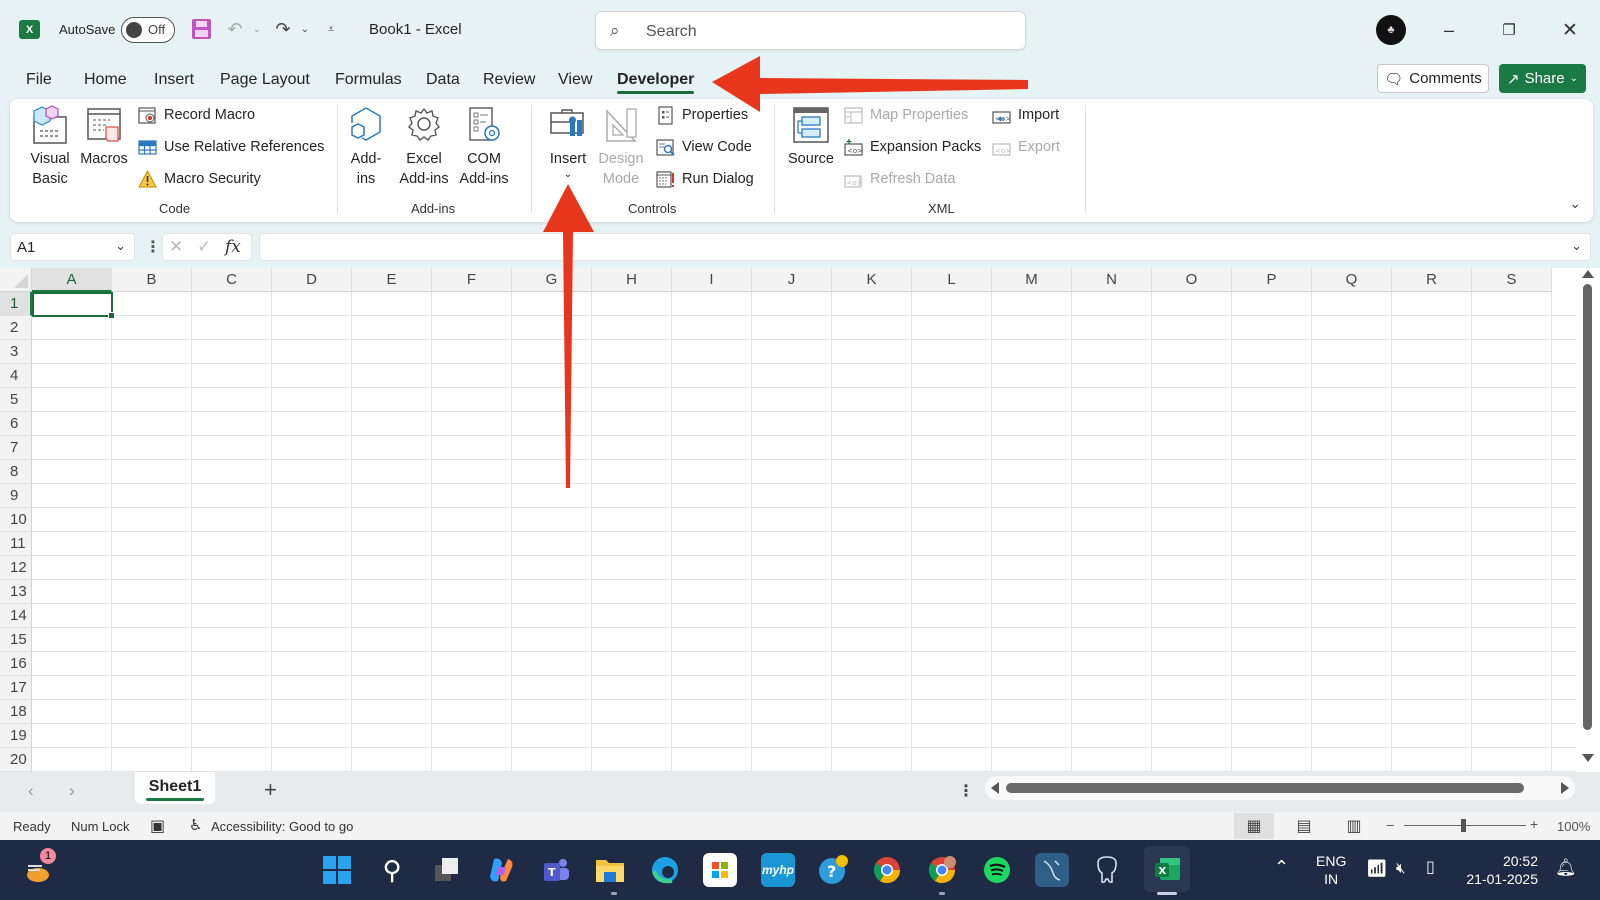 This screenshot has height=900, width=1600. What do you see at coordinates (305, 29) in the screenshot?
I see `redo-dropdown-icon: ⌄` at bounding box center [305, 29].